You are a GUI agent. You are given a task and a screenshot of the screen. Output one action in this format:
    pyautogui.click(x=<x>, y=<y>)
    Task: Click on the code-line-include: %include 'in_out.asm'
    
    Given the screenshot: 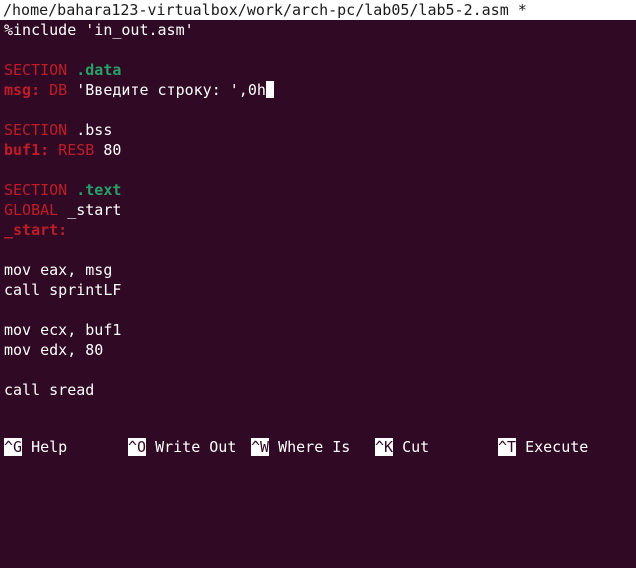 What is the action you would take?
    pyautogui.click(x=99, y=30)
    